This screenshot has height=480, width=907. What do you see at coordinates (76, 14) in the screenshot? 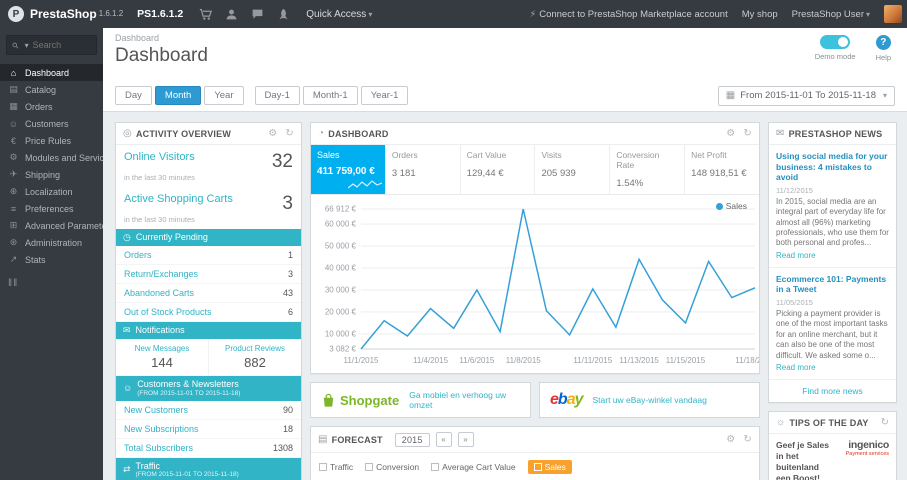
I see `app-logo: PrestaShop 1.6.1.2` at bounding box center [76, 14].